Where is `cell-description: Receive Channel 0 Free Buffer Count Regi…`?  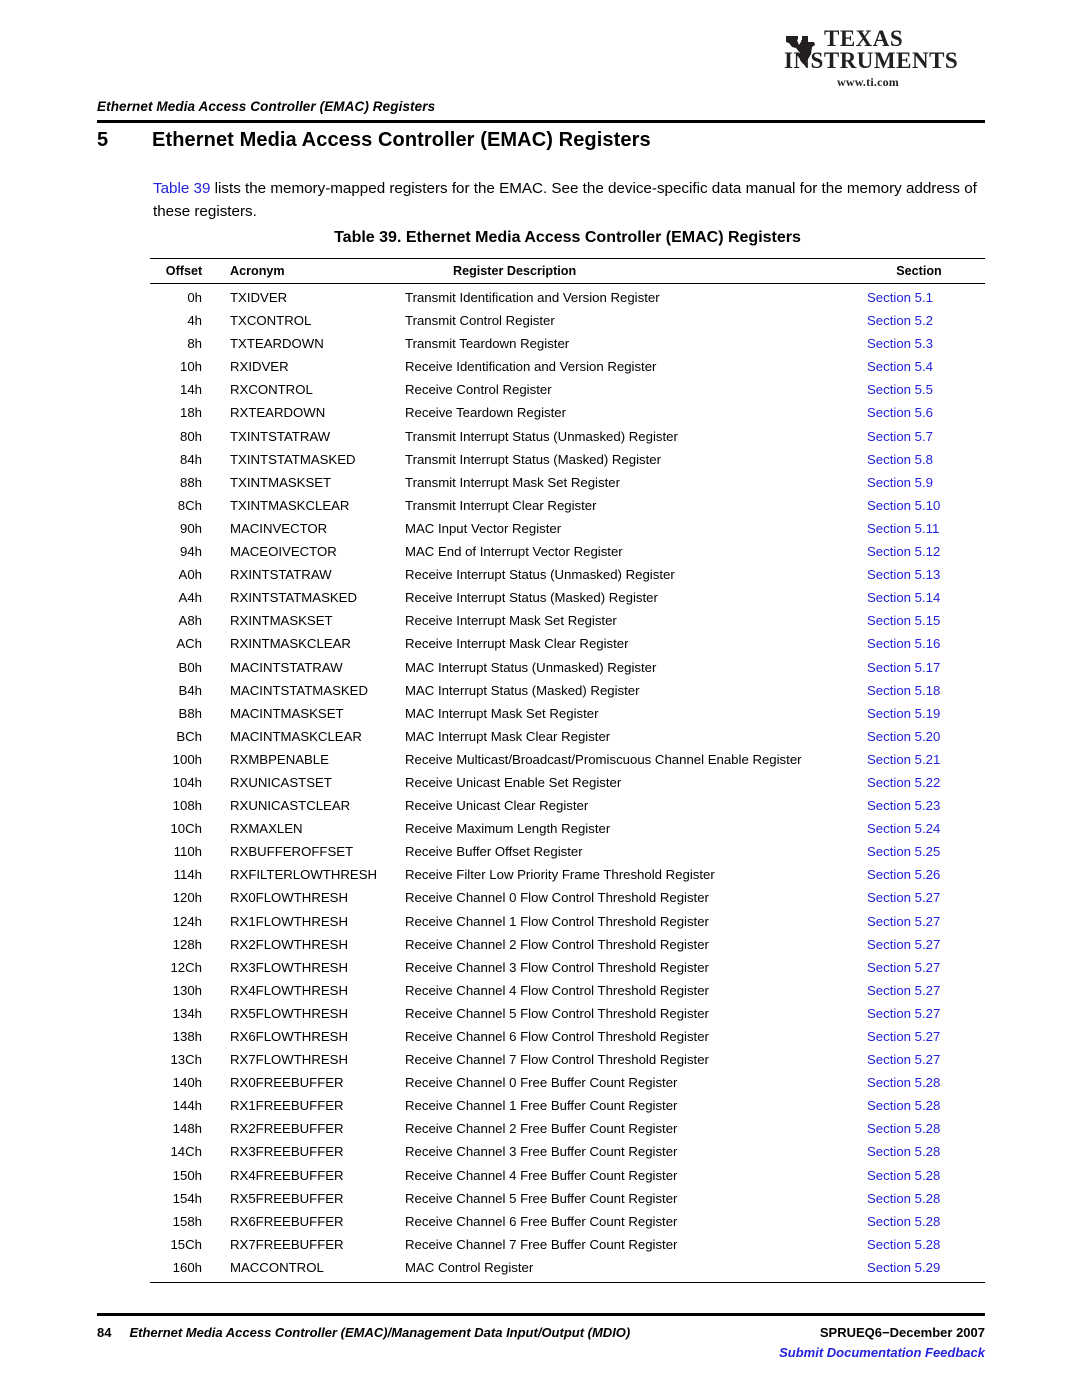
cell-description: Receive Channel 0 Free Buffer Count Regi… is located at coordinates (541, 1083).